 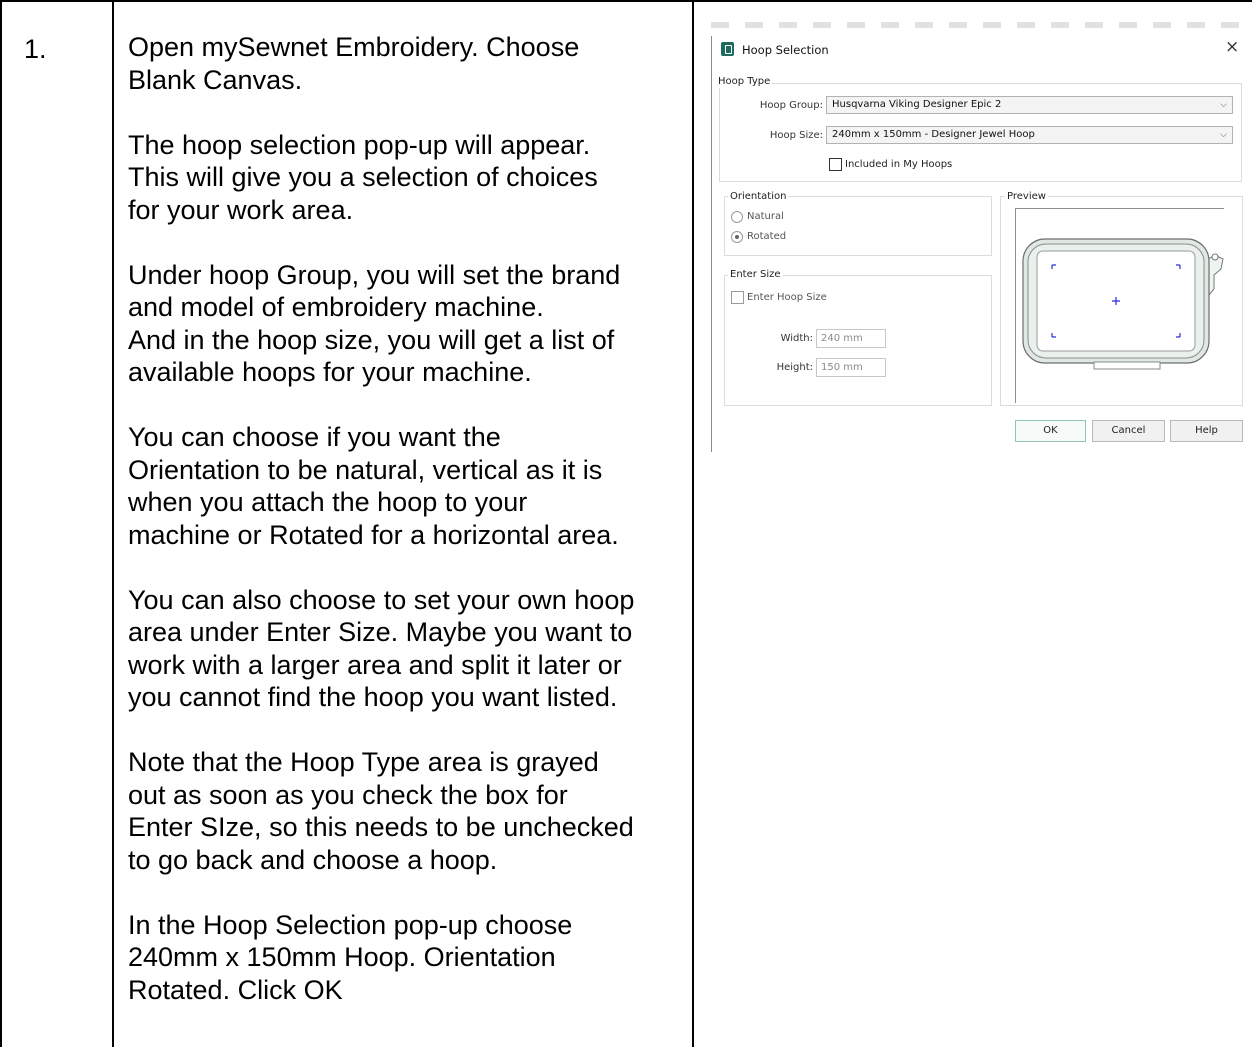 What do you see at coordinates (755, 275) in the screenshot?
I see `enter-size-label: Enter Size` at bounding box center [755, 275].